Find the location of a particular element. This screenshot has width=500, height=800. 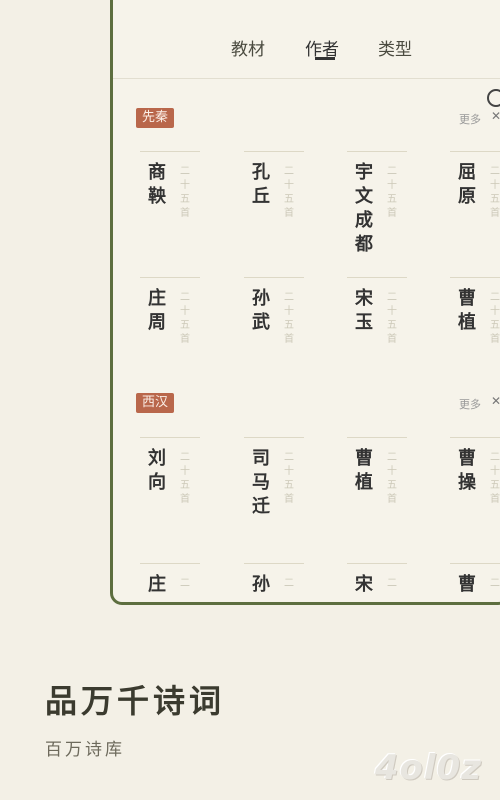

author-name: 孔丘 is located at coordinates (261, 184).